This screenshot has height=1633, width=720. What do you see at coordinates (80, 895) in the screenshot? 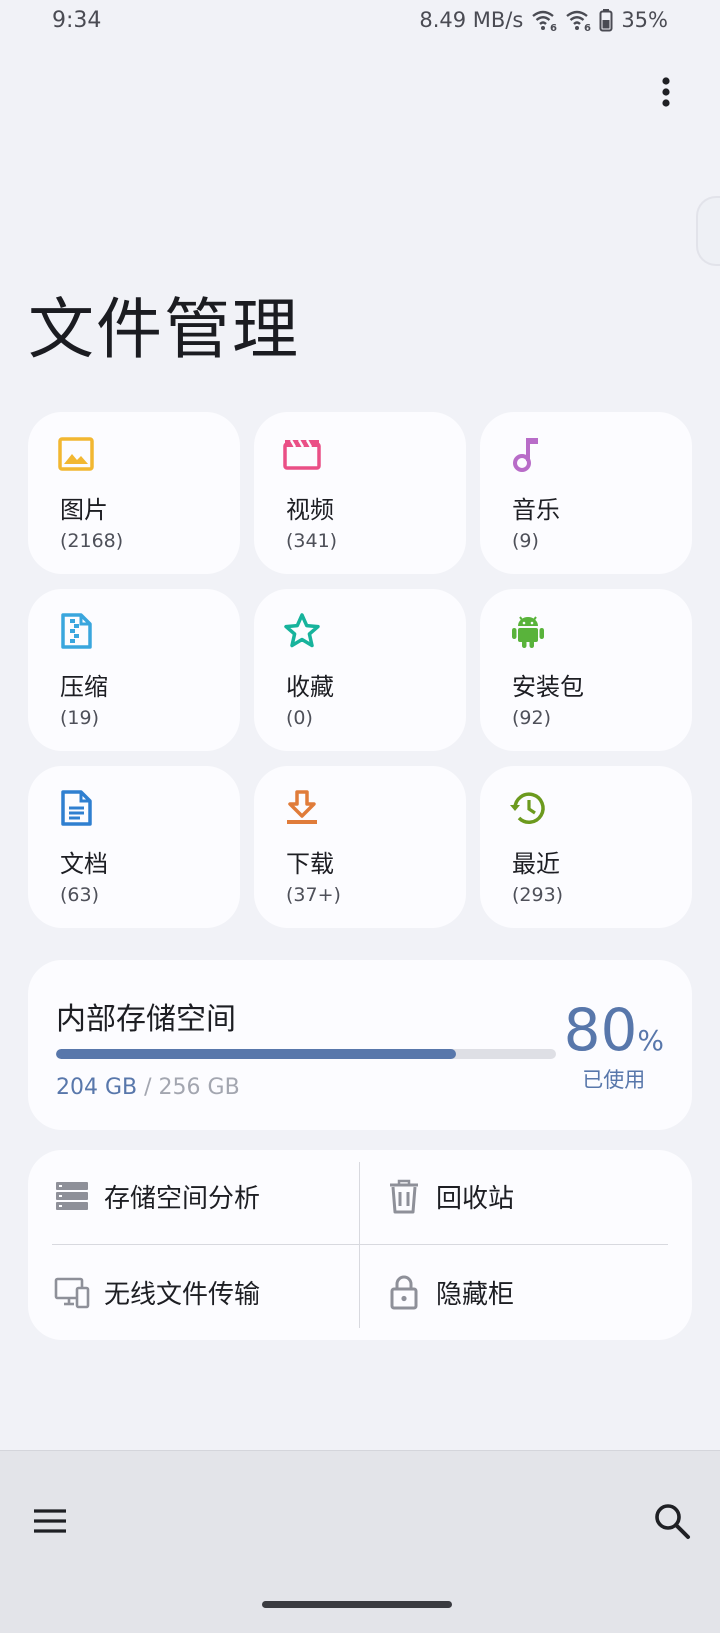
I see `category-count: (63)` at bounding box center [80, 895].